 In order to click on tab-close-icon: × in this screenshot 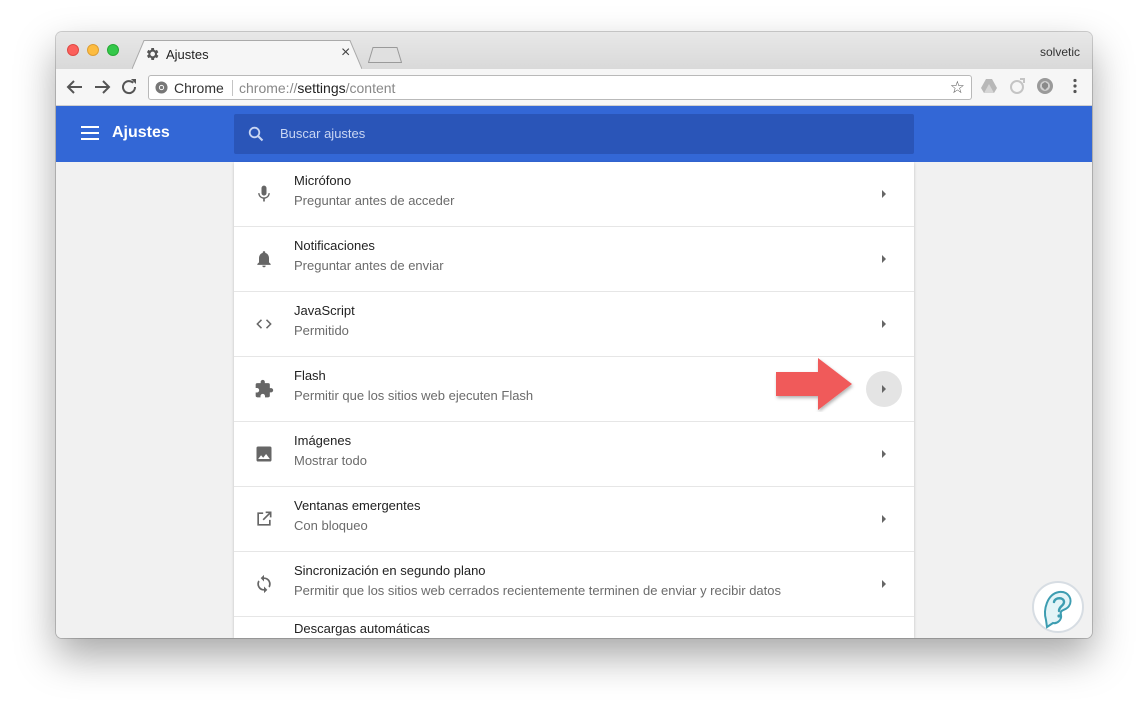, I will do `click(345, 53)`.